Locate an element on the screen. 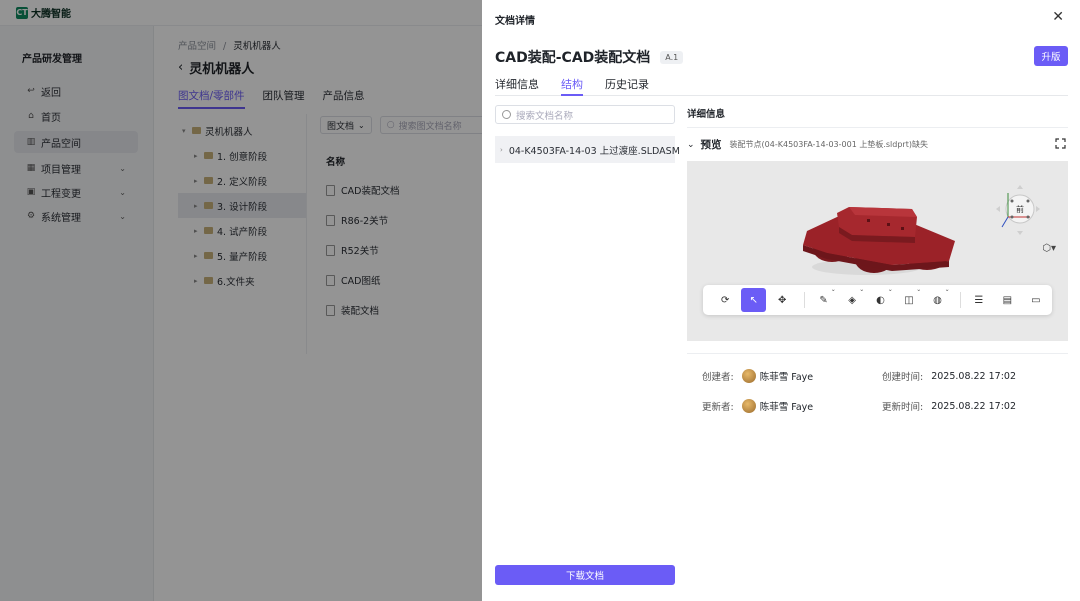 Image resolution: width=1080 pixels, height=601 pixels. creator-field: 创建者: 陈菲雪 Faye is located at coordinates (757, 376).